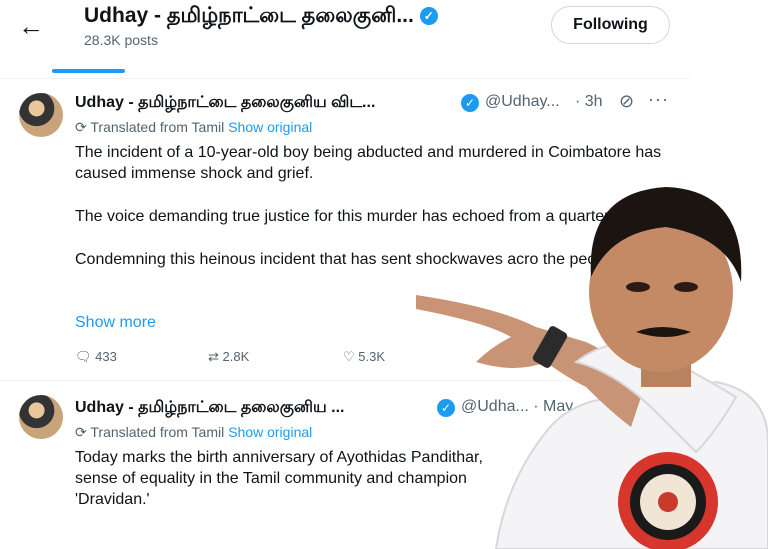  Describe the element at coordinates (626, 101) in the screenshot. I see `grok-icon: ⊘` at that location.